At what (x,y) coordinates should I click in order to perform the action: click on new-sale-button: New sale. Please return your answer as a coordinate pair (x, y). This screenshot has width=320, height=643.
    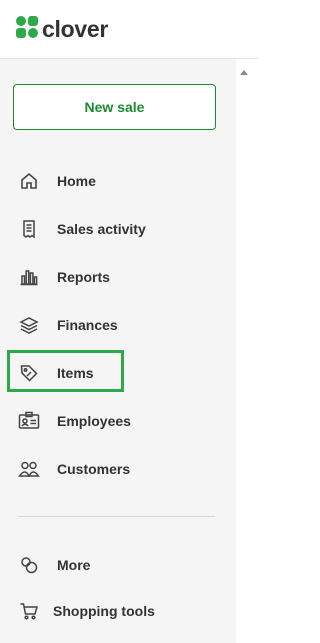
    Looking at the image, I should click on (114, 107).